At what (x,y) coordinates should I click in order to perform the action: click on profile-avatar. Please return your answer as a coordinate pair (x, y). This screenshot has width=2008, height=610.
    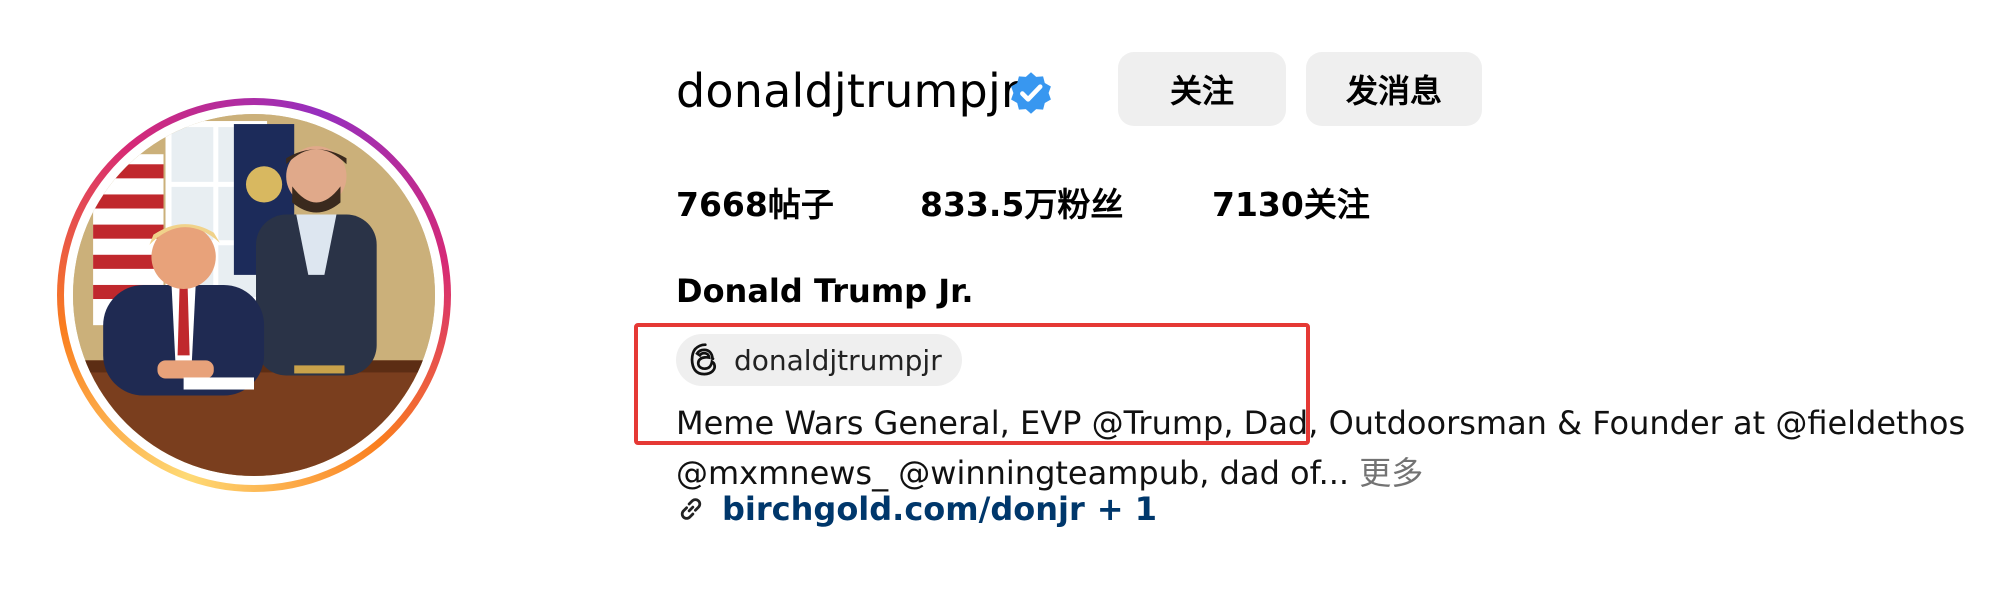
    Looking at the image, I should click on (254, 295).